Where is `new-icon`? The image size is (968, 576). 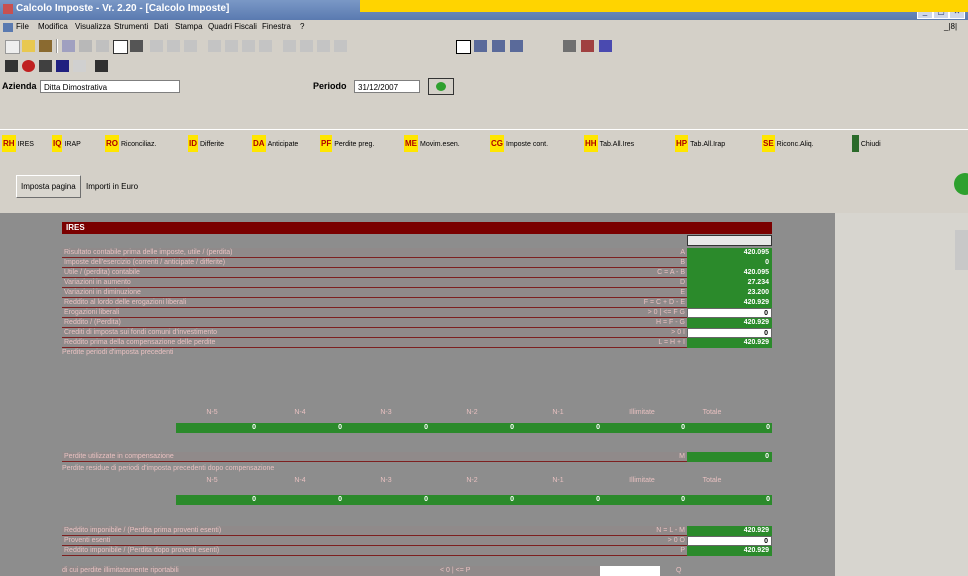
new-icon is located at coordinates (12, 47).